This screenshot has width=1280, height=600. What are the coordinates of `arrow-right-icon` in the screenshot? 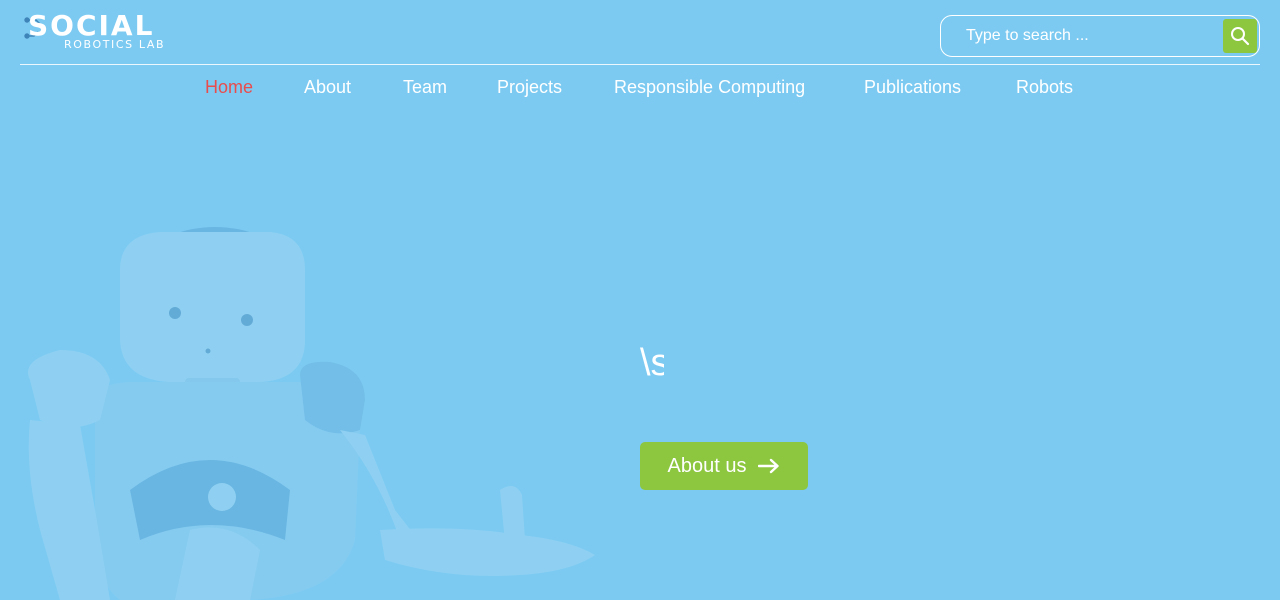 It's located at (769, 466).